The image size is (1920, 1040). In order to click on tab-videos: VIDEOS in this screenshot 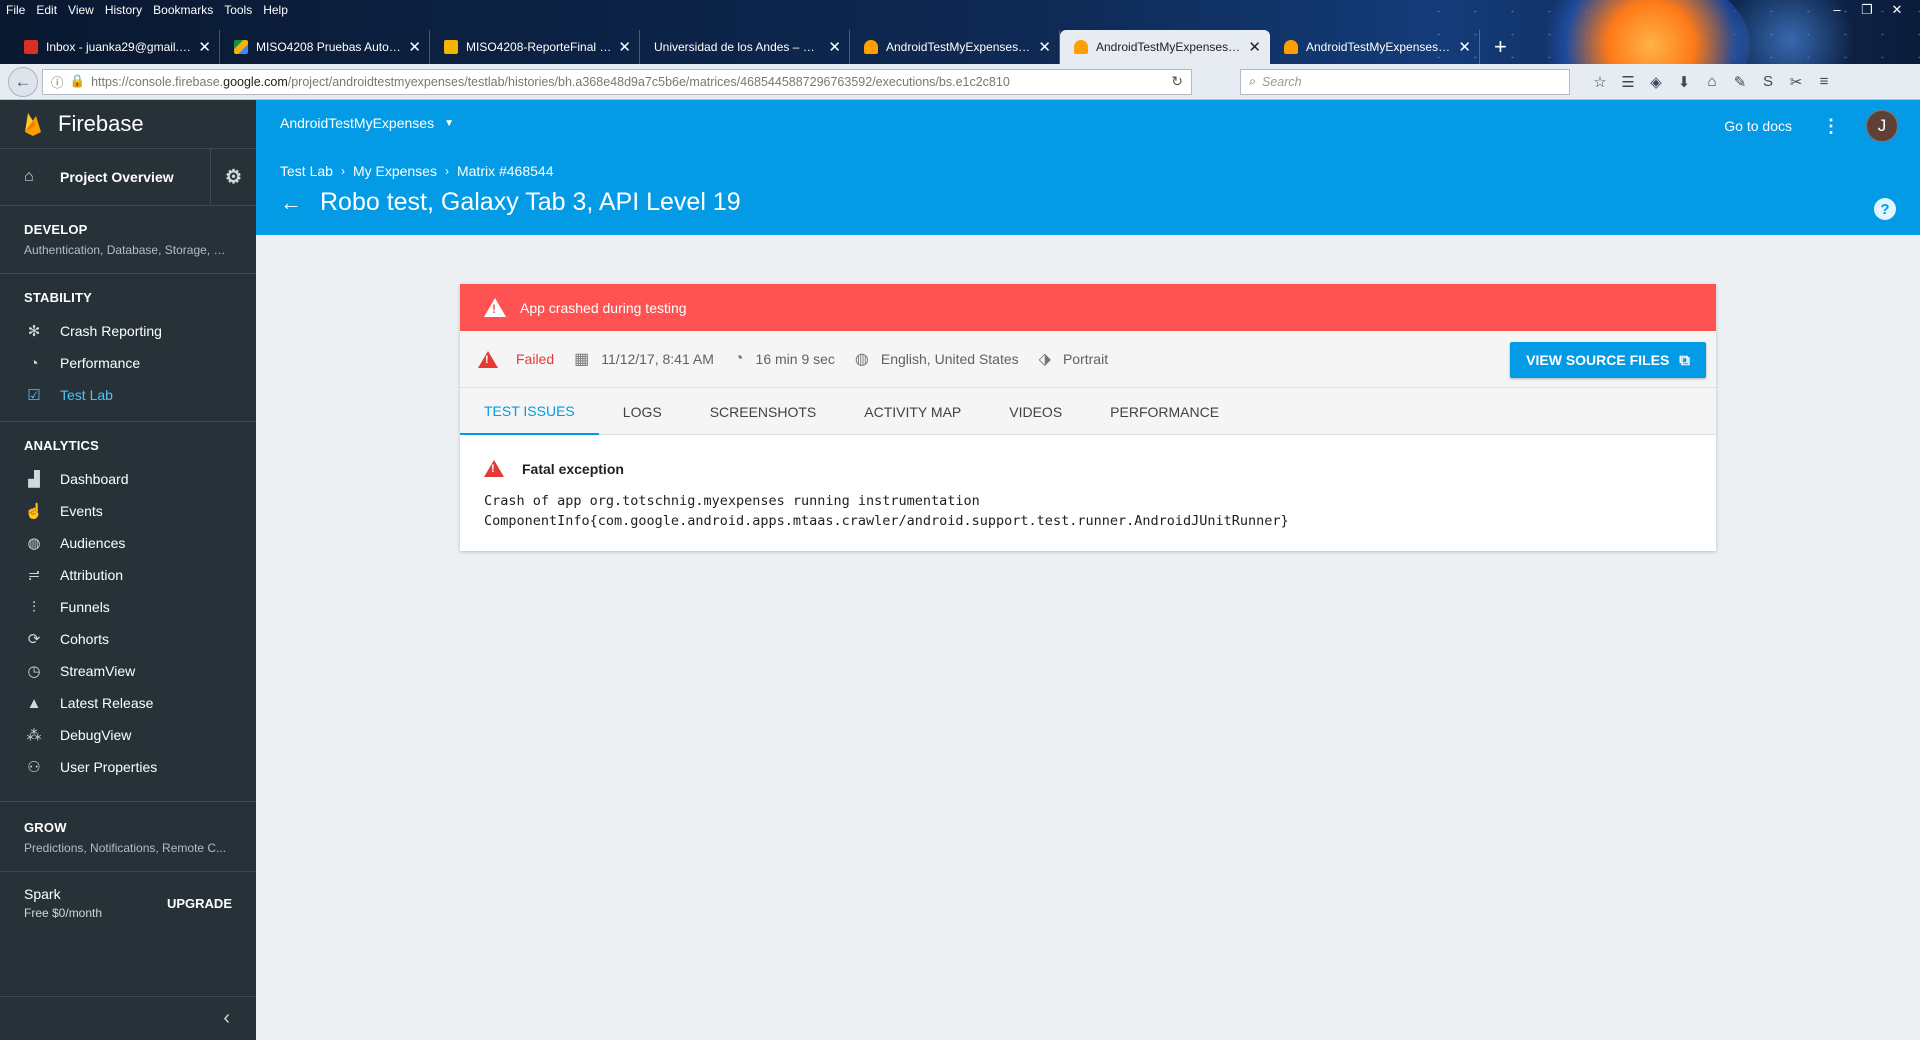, I will do `click(1035, 411)`.